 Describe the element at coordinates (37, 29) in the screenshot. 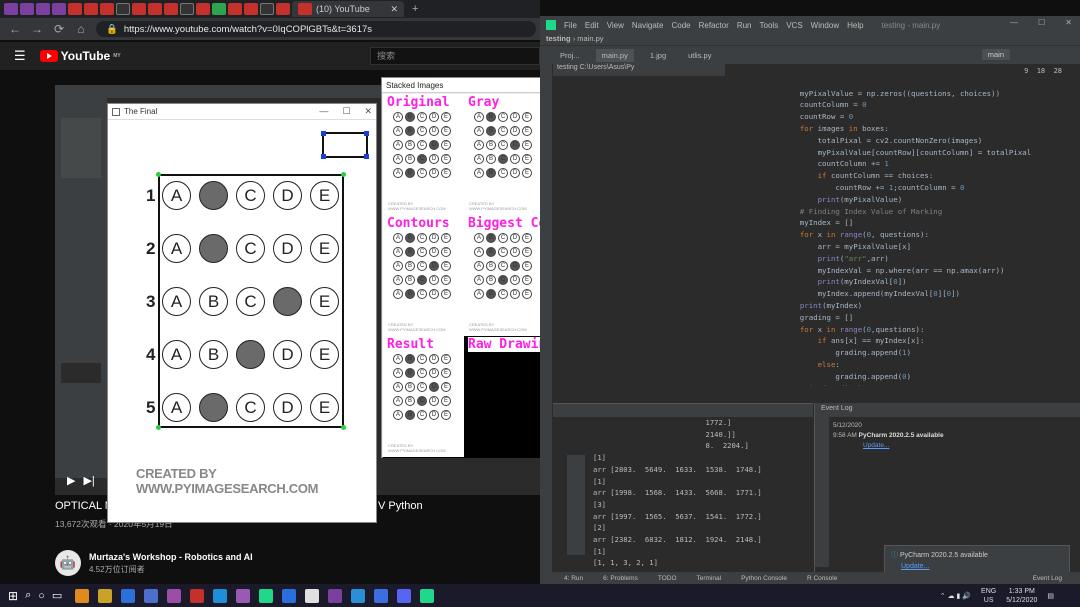

I see `forward-icon: →` at that location.